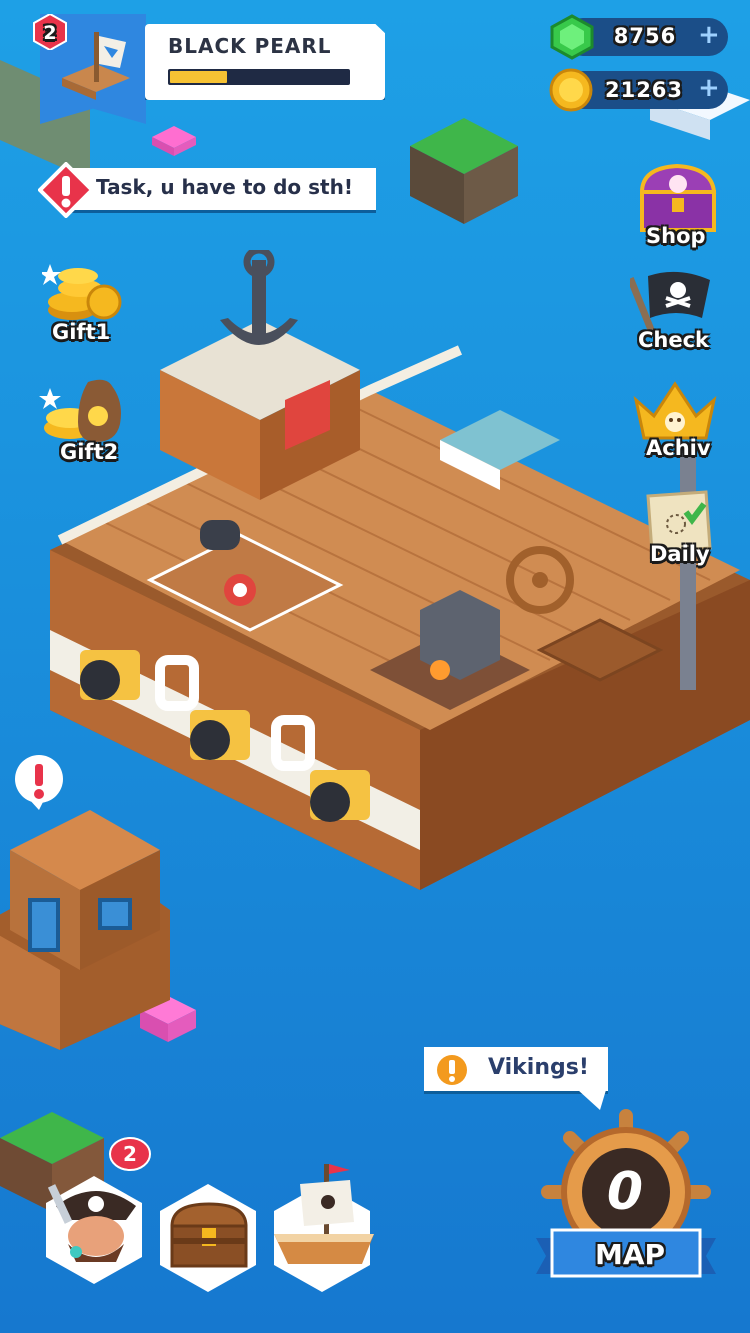 This screenshot has width=750, height=1333. What do you see at coordinates (66, 190) in the screenshot?
I see `warning-icon` at bounding box center [66, 190].